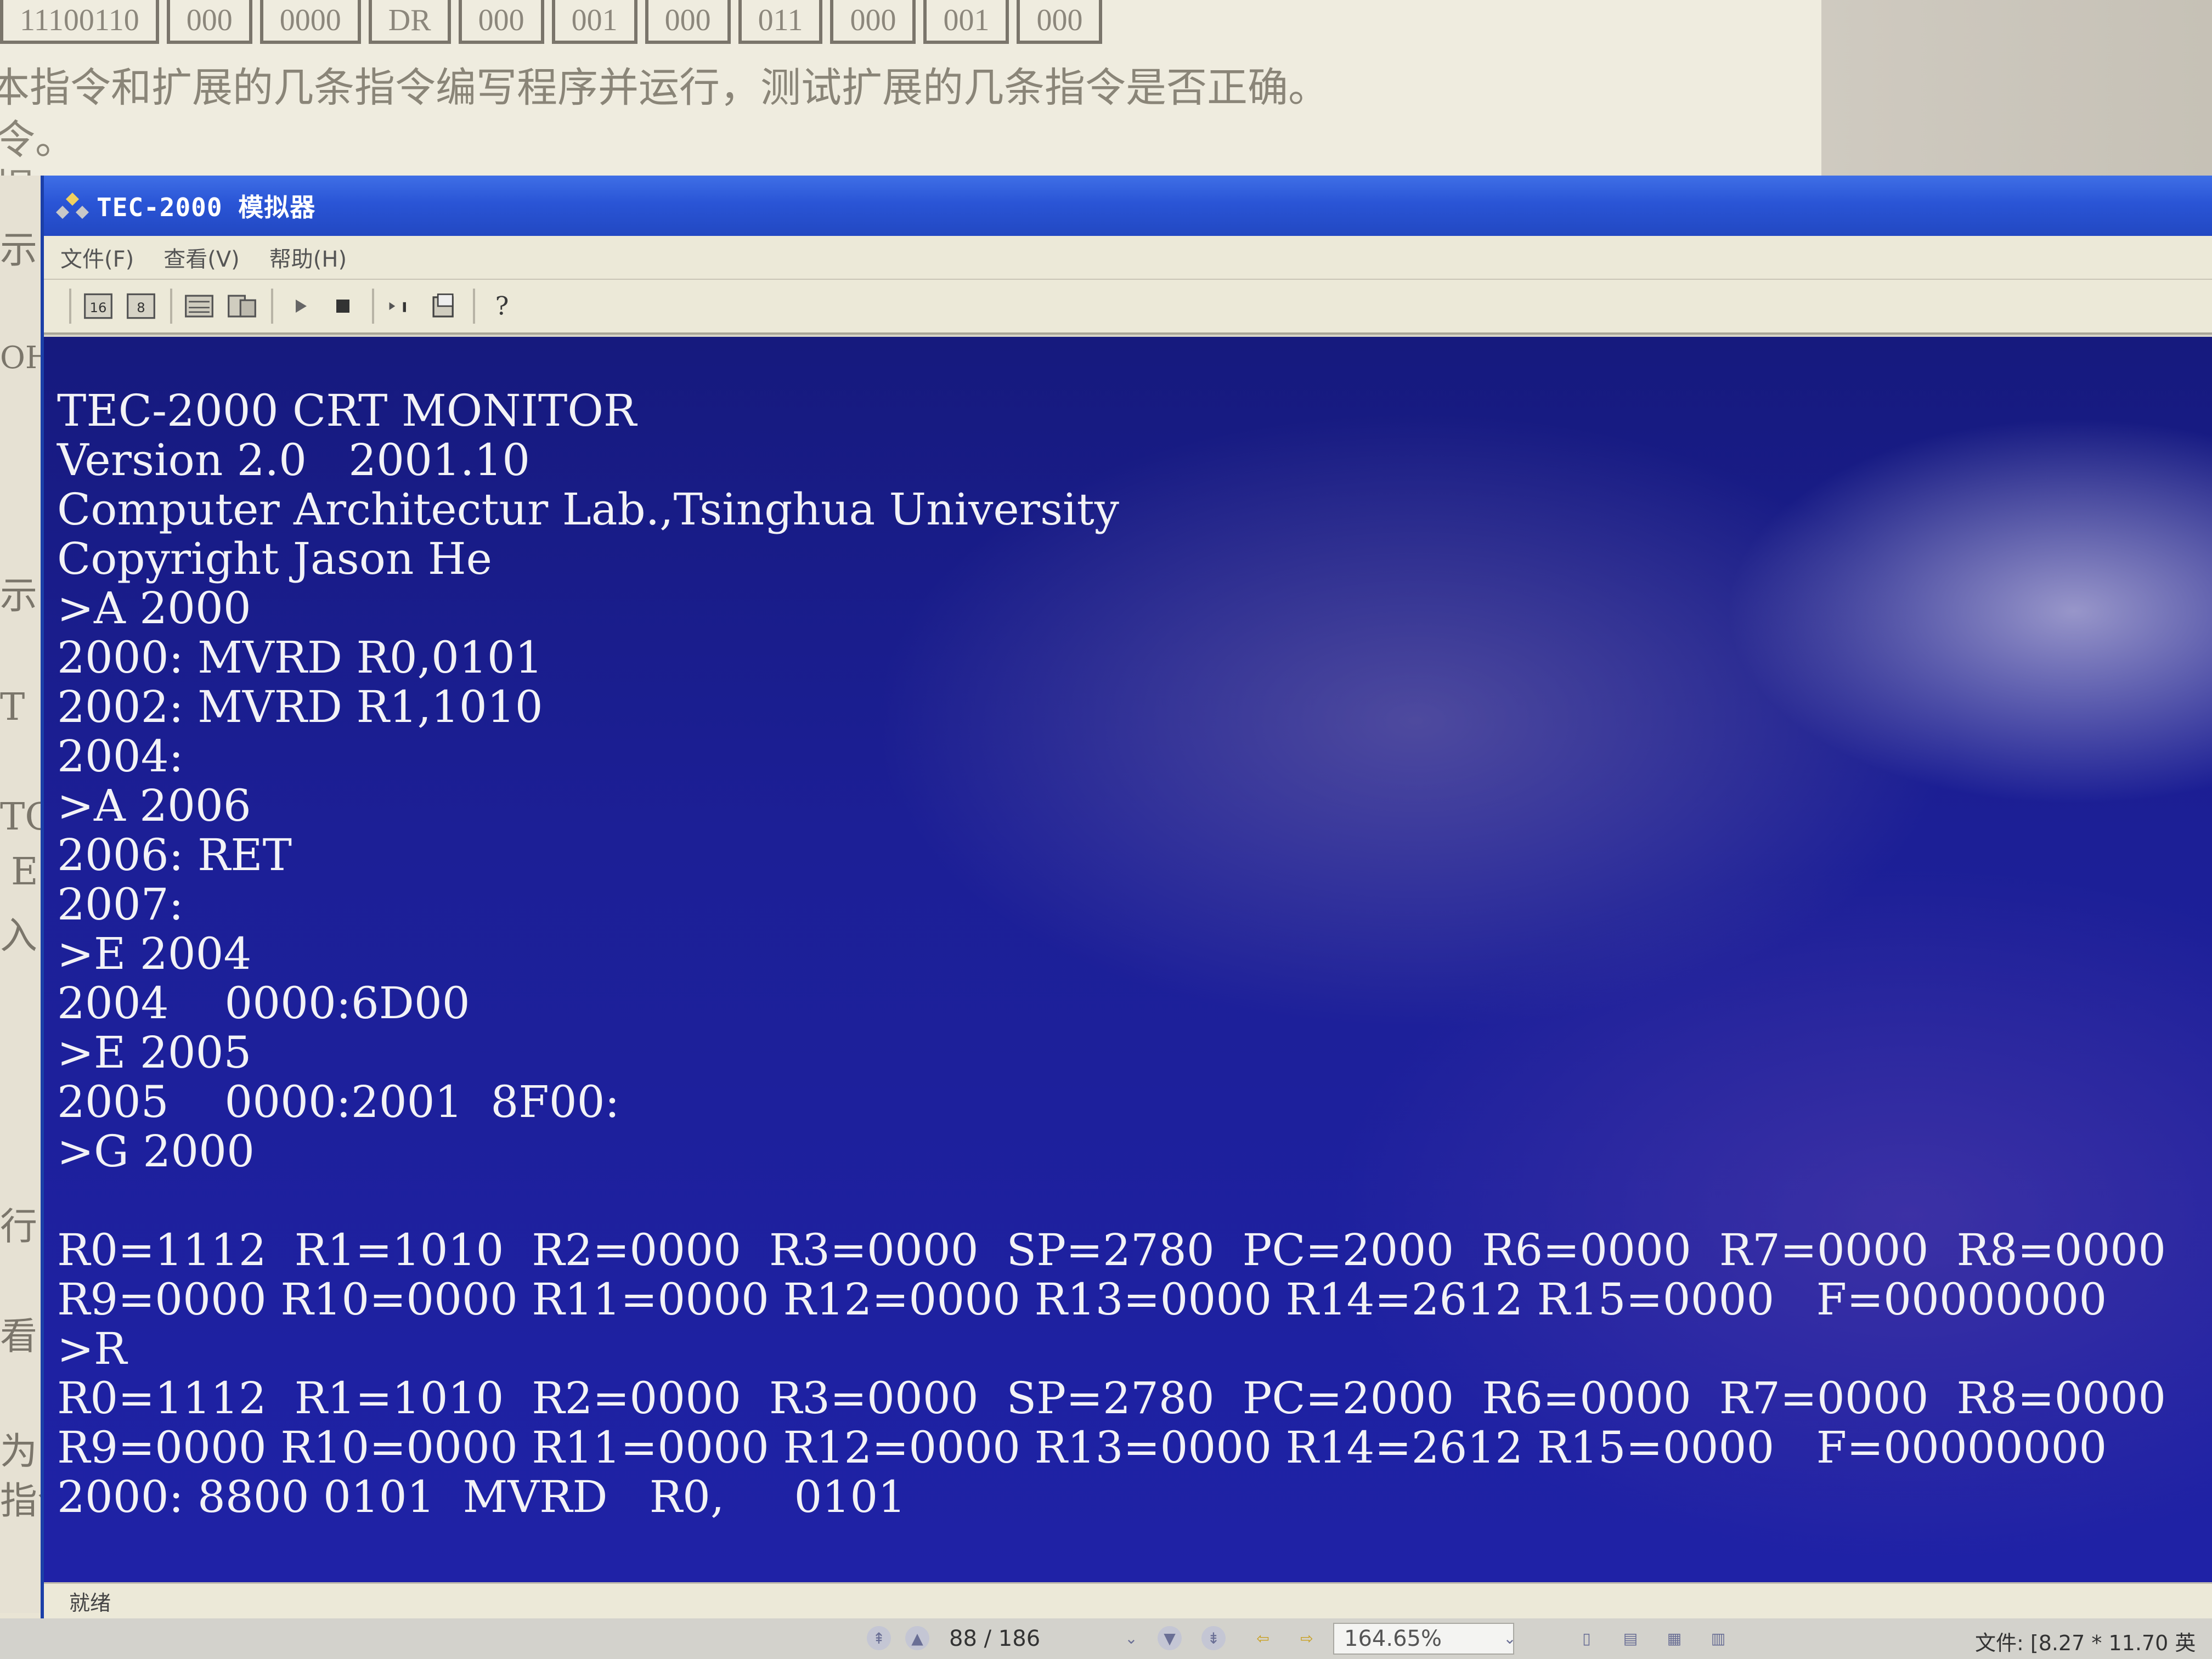 The height and width of the screenshot is (1659, 2212). Describe the element at coordinates (92, 1348) in the screenshot. I see `terminal-line: >R` at that location.